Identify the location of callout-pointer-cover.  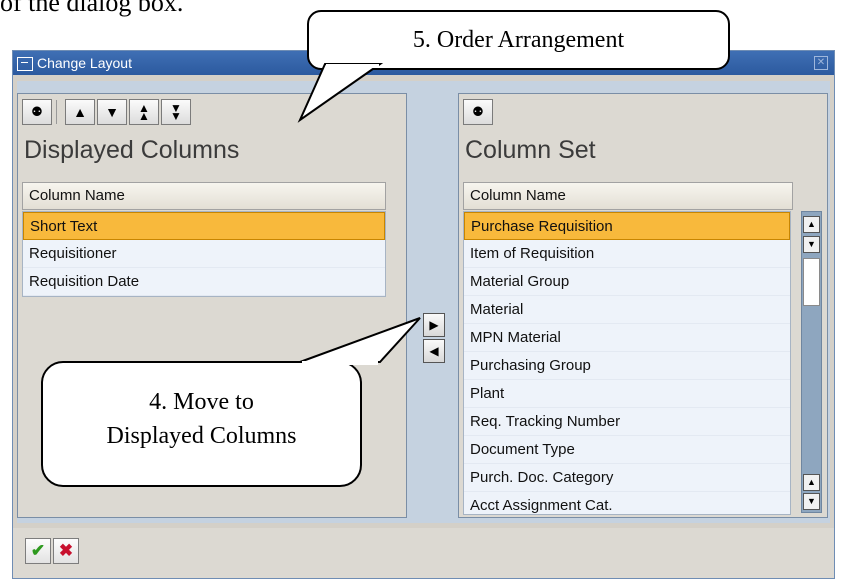
(340, 363).